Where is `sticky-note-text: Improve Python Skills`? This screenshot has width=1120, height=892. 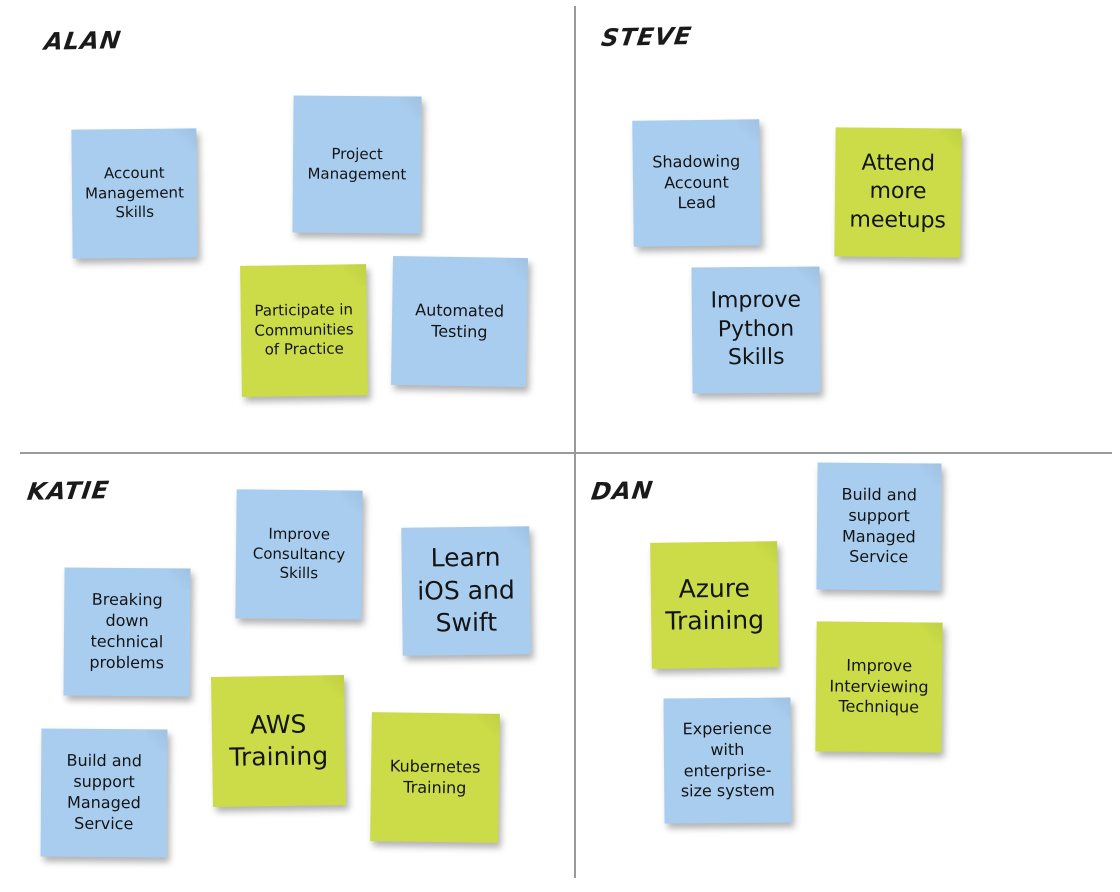 sticky-note-text: Improve Python Skills is located at coordinates (756, 329).